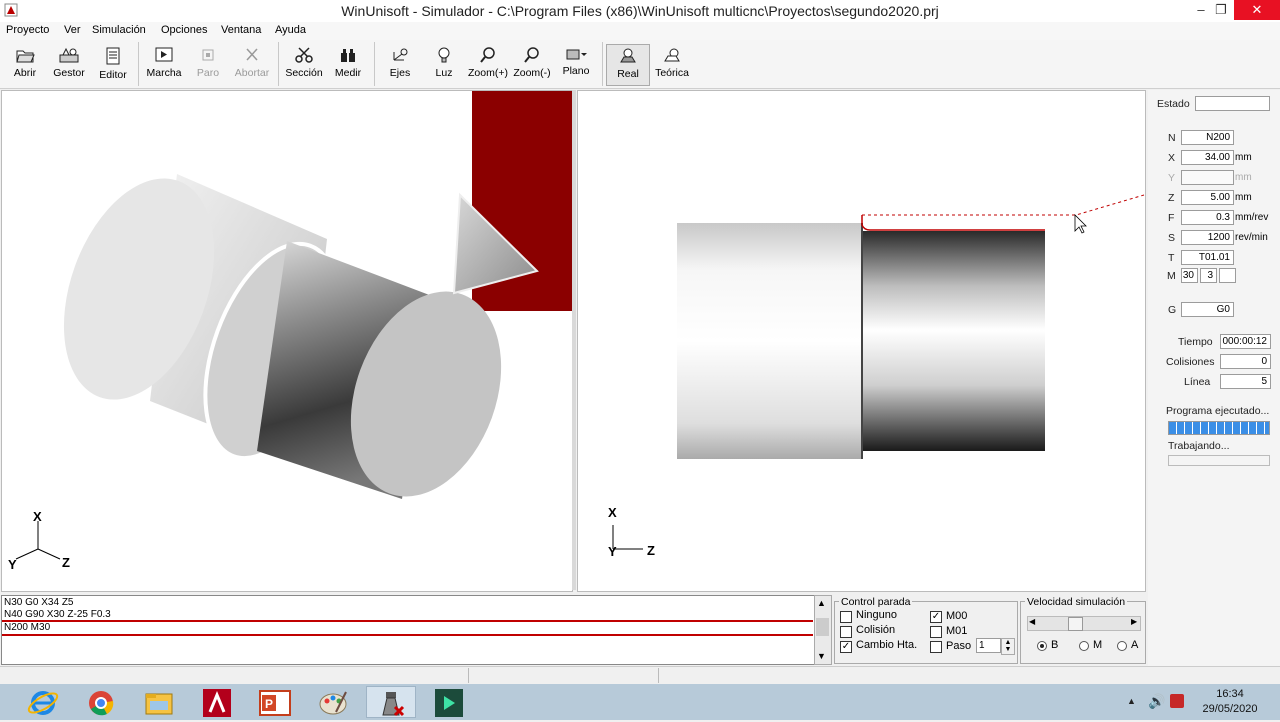 This screenshot has height=722, width=1280. Describe the element at coordinates (846, 647) in the screenshot. I see `cambio-hta-checkbox: ✓` at that location.